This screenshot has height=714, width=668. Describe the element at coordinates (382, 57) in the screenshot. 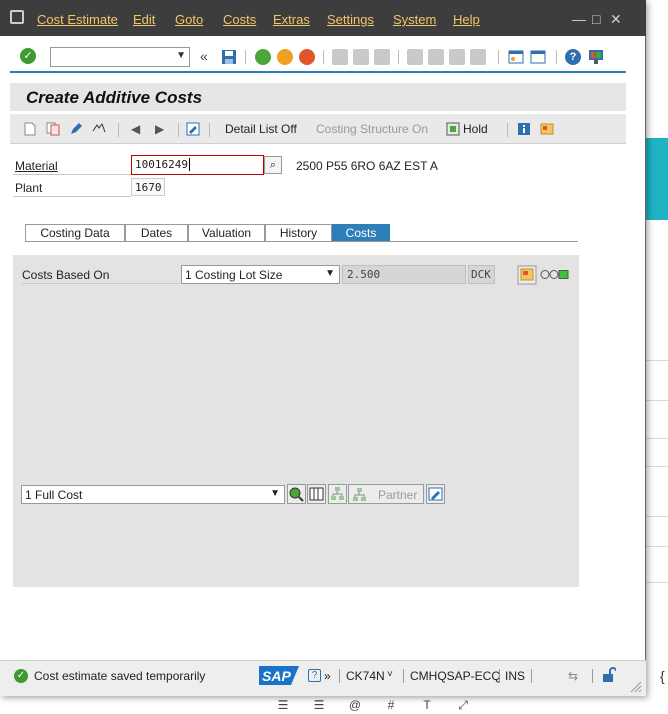

I see `find-next-icon` at that location.